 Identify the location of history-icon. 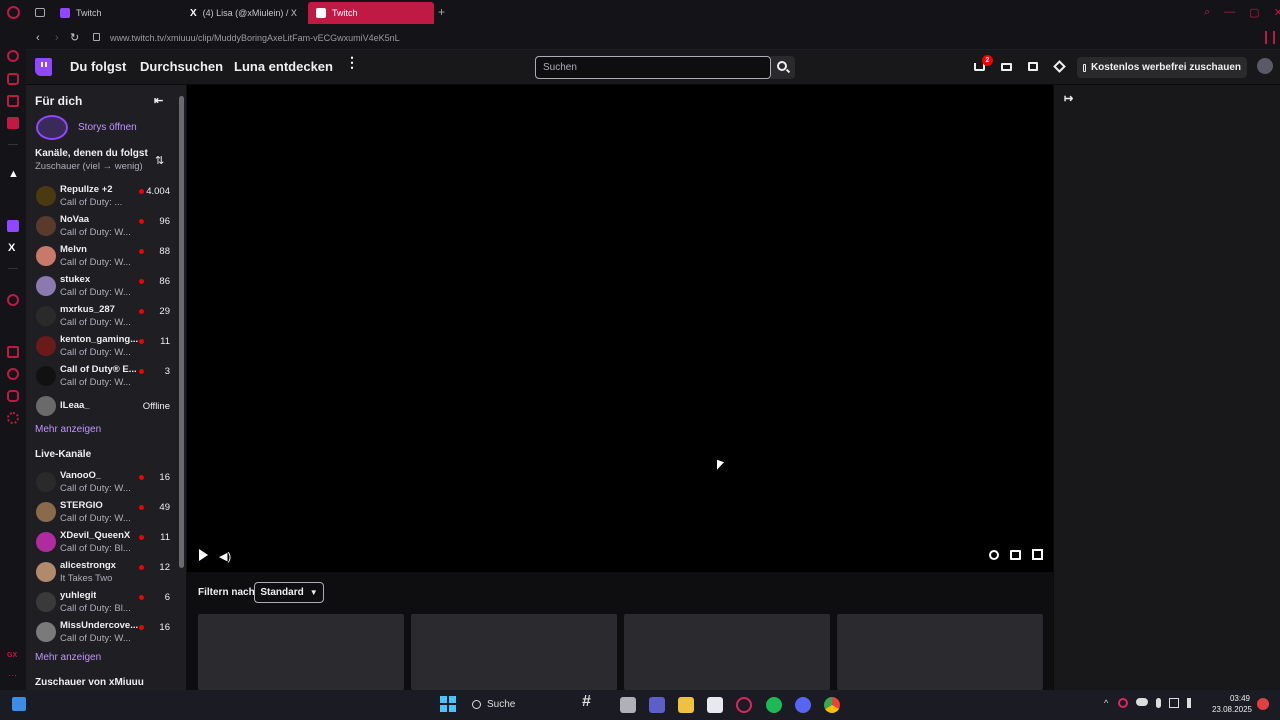
(13, 374).